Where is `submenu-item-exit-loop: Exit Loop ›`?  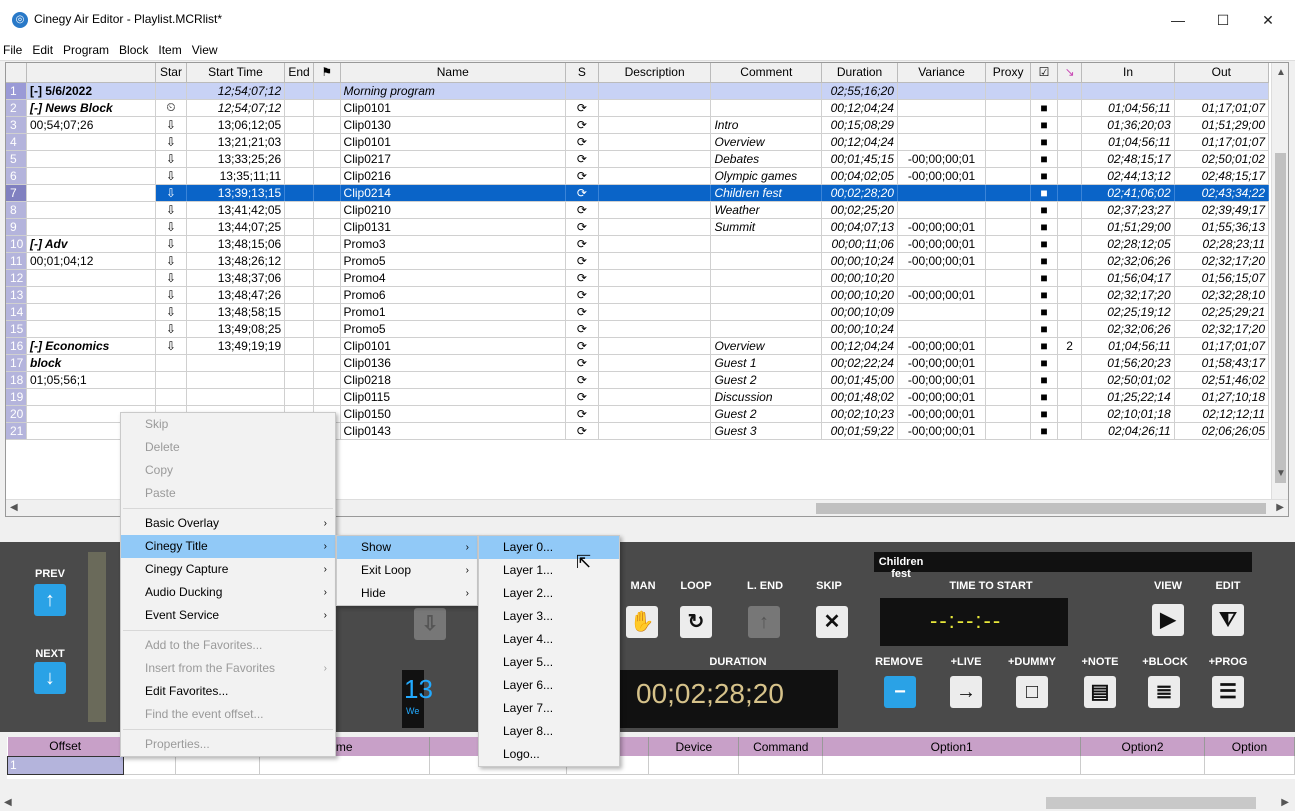 submenu-item-exit-loop: Exit Loop › is located at coordinates (407, 570).